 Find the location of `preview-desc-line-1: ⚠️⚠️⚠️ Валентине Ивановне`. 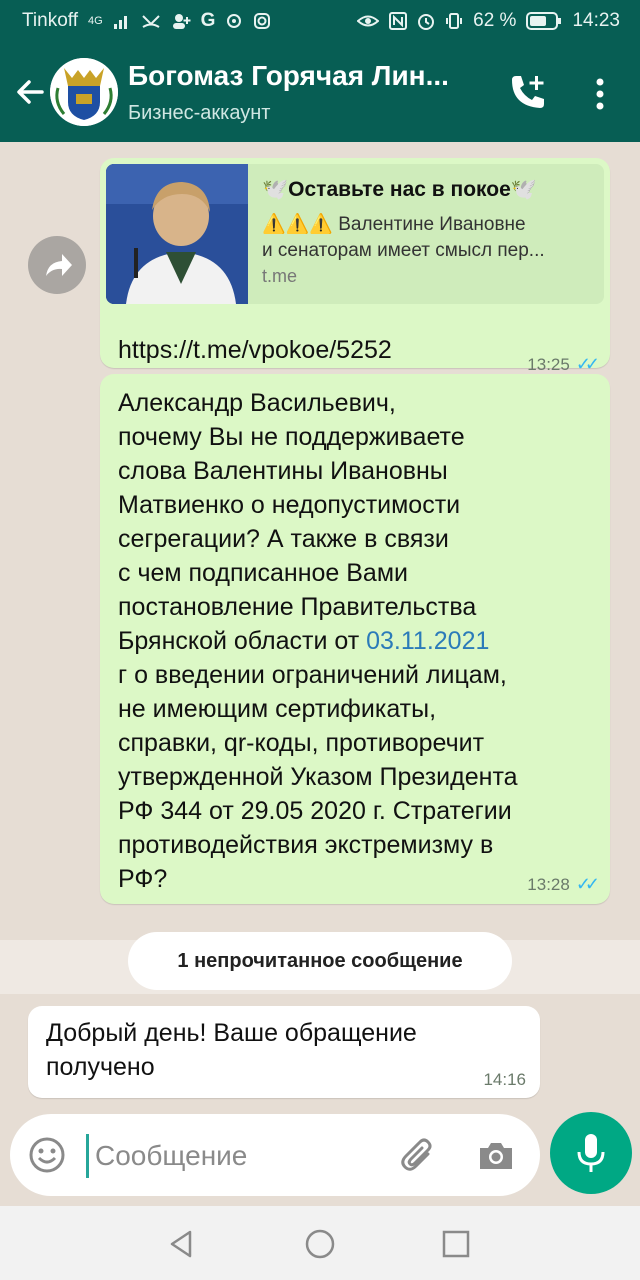

preview-desc-line-1: ⚠️⚠️⚠️ Валентине Ивановне is located at coordinates (394, 224).